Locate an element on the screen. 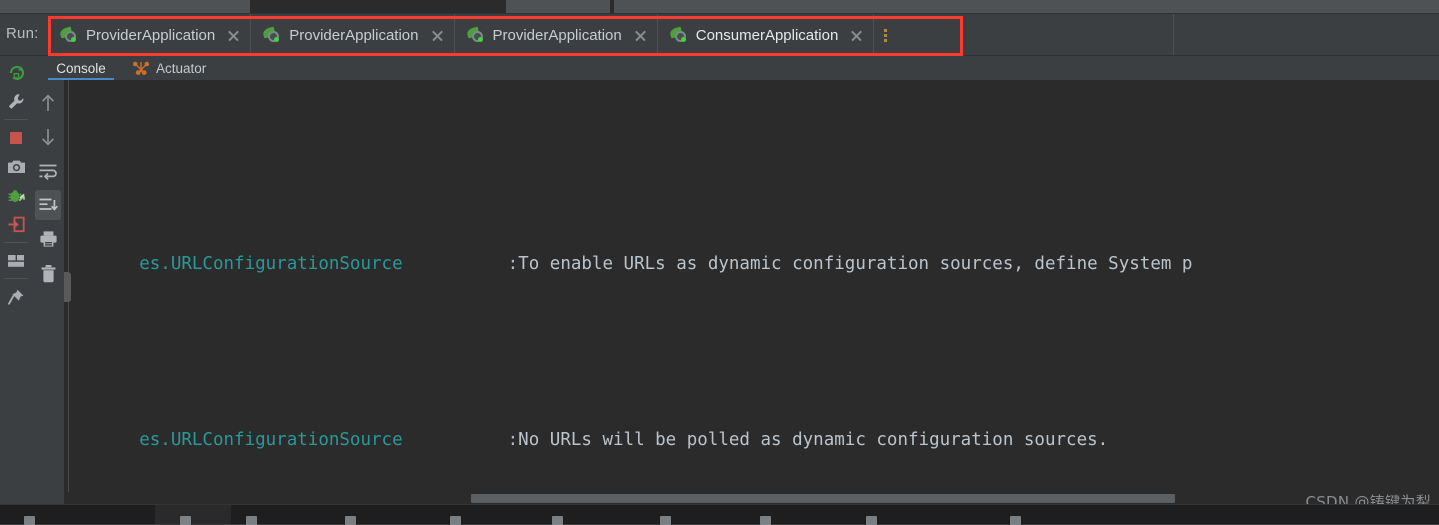  bug-icon is located at coordinates (16, 195).